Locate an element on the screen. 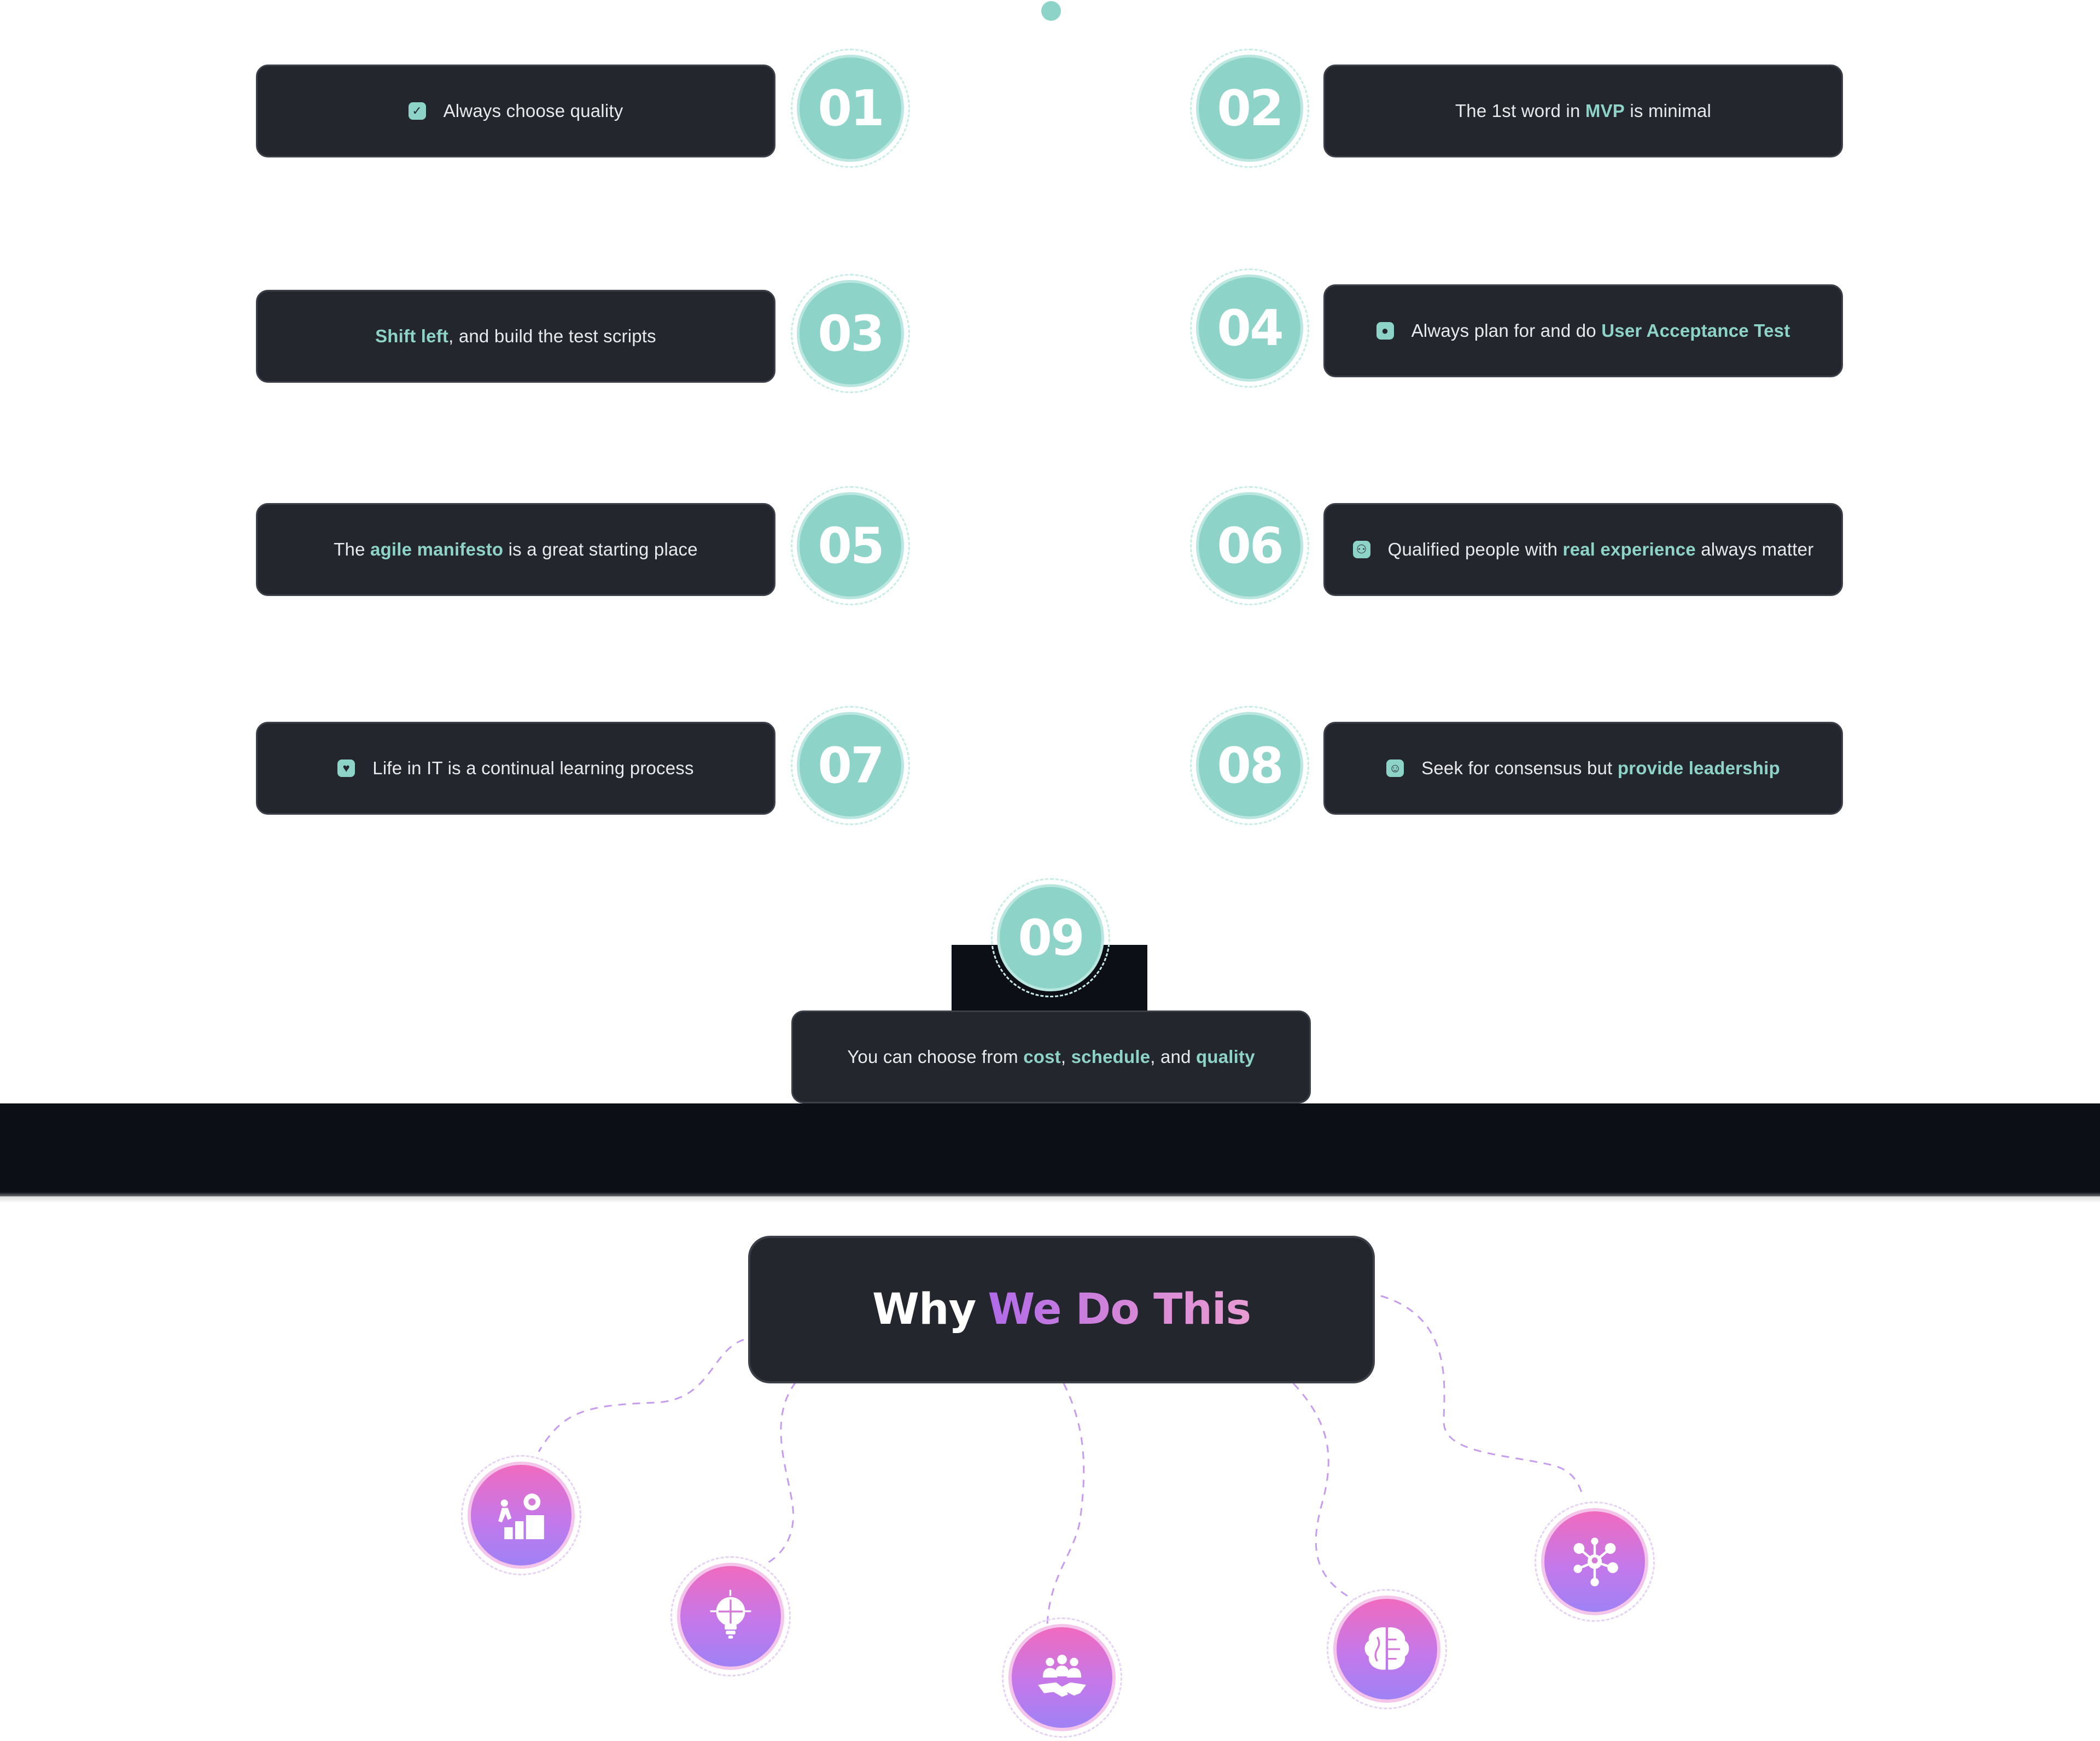 The image size is (2100, 1741). handshake-team-icon is located at coordinates (1062, 1676).